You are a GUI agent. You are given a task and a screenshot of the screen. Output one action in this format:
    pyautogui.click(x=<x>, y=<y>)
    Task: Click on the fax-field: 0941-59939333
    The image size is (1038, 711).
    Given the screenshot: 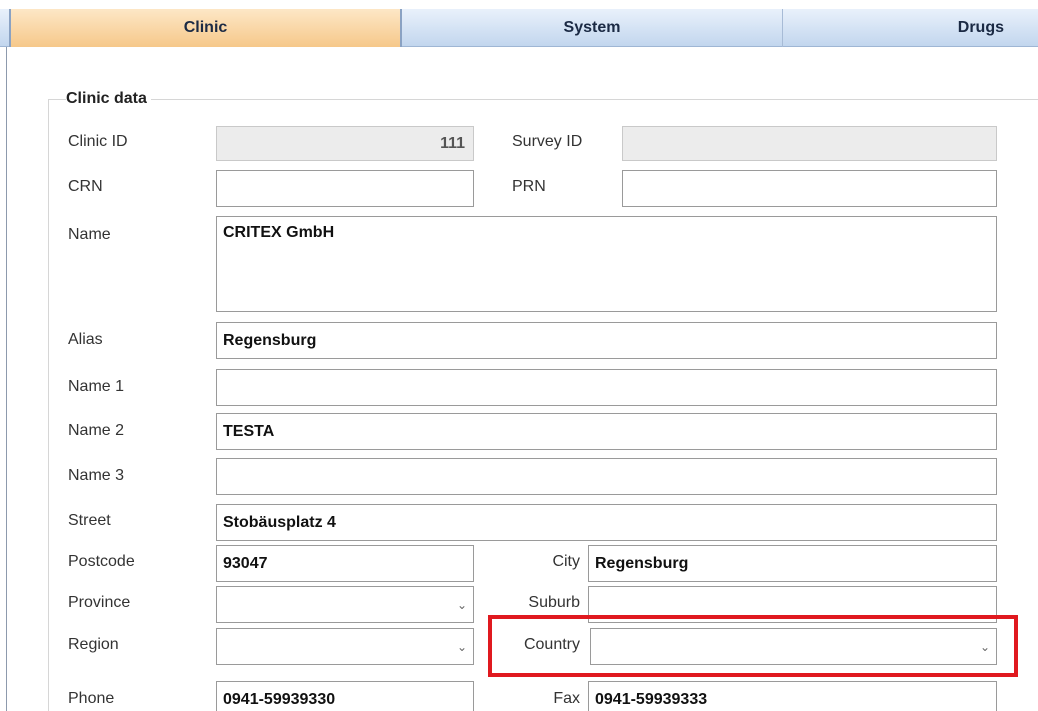 What is the action you would take?
    pyautogui.click(x=792, y=696)
    